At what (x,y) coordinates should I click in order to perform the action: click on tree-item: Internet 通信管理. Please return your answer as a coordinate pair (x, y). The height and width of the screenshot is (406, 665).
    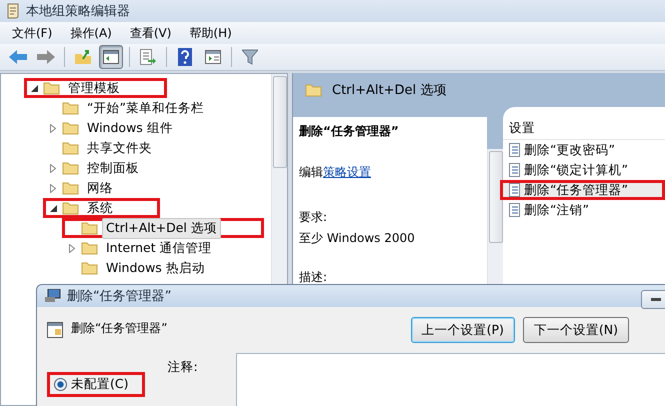
    Looking at the image, I should click on (141, 248).